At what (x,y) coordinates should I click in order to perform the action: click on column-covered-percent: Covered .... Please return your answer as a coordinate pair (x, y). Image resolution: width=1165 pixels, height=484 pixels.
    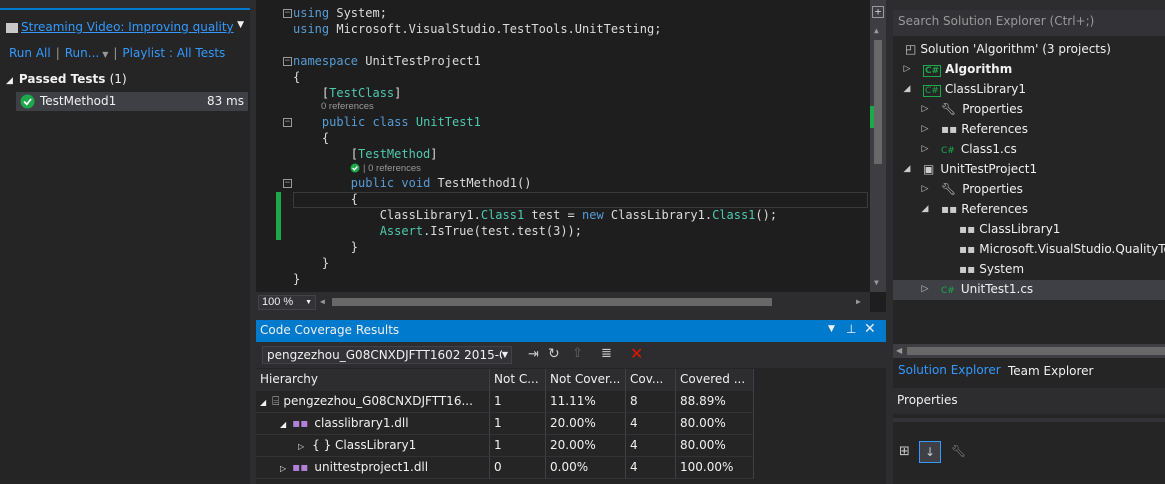
    Looking at the image, I should click on (715, 380).